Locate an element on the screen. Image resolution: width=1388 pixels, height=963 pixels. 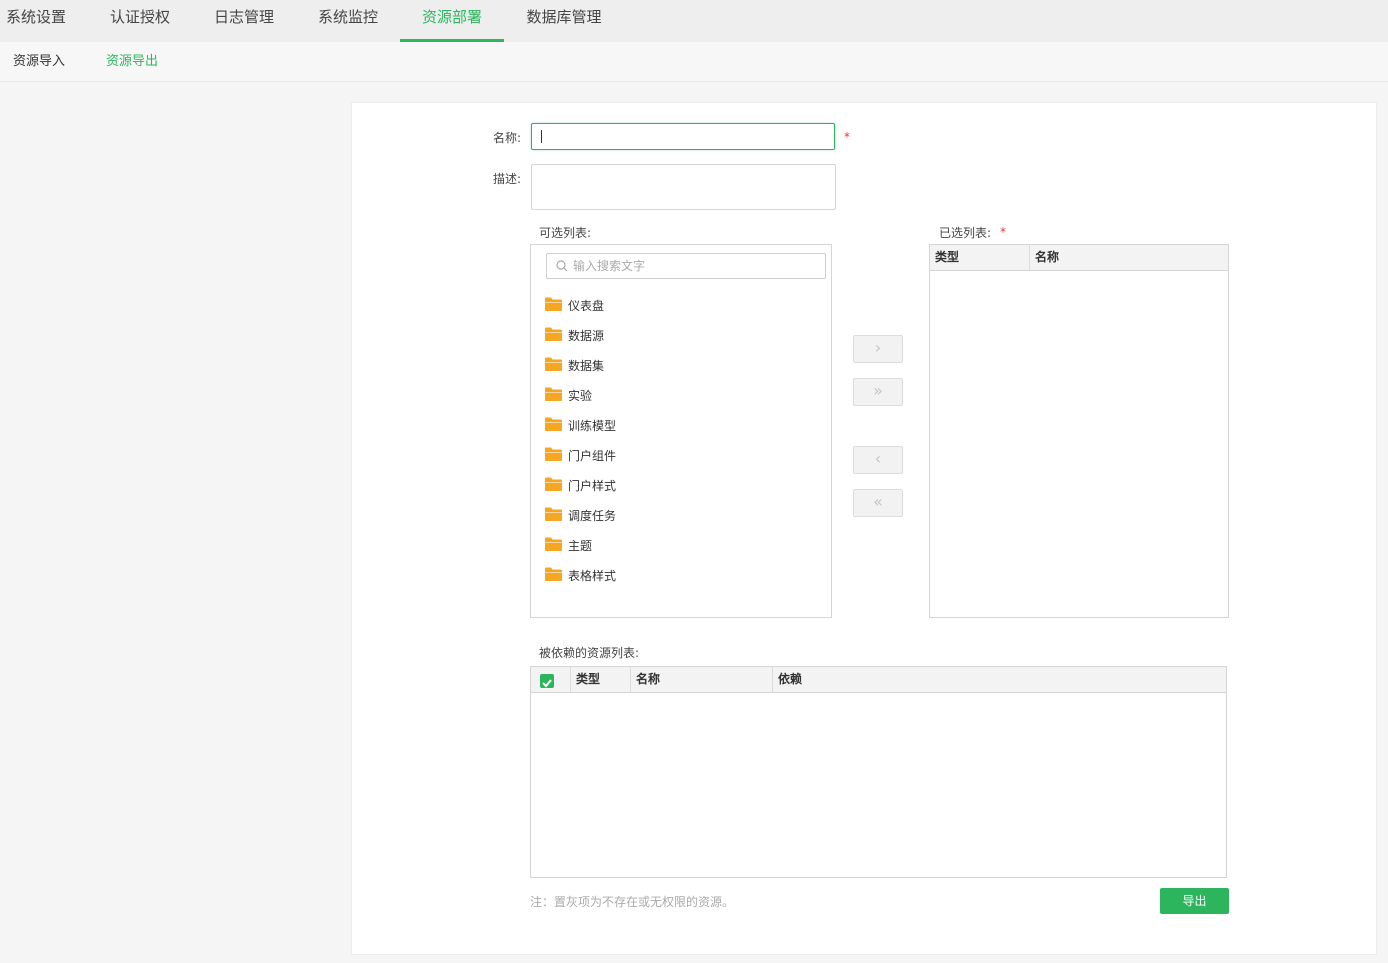
tree-item-label: 训练模型 is located at coordinates (592, 426).